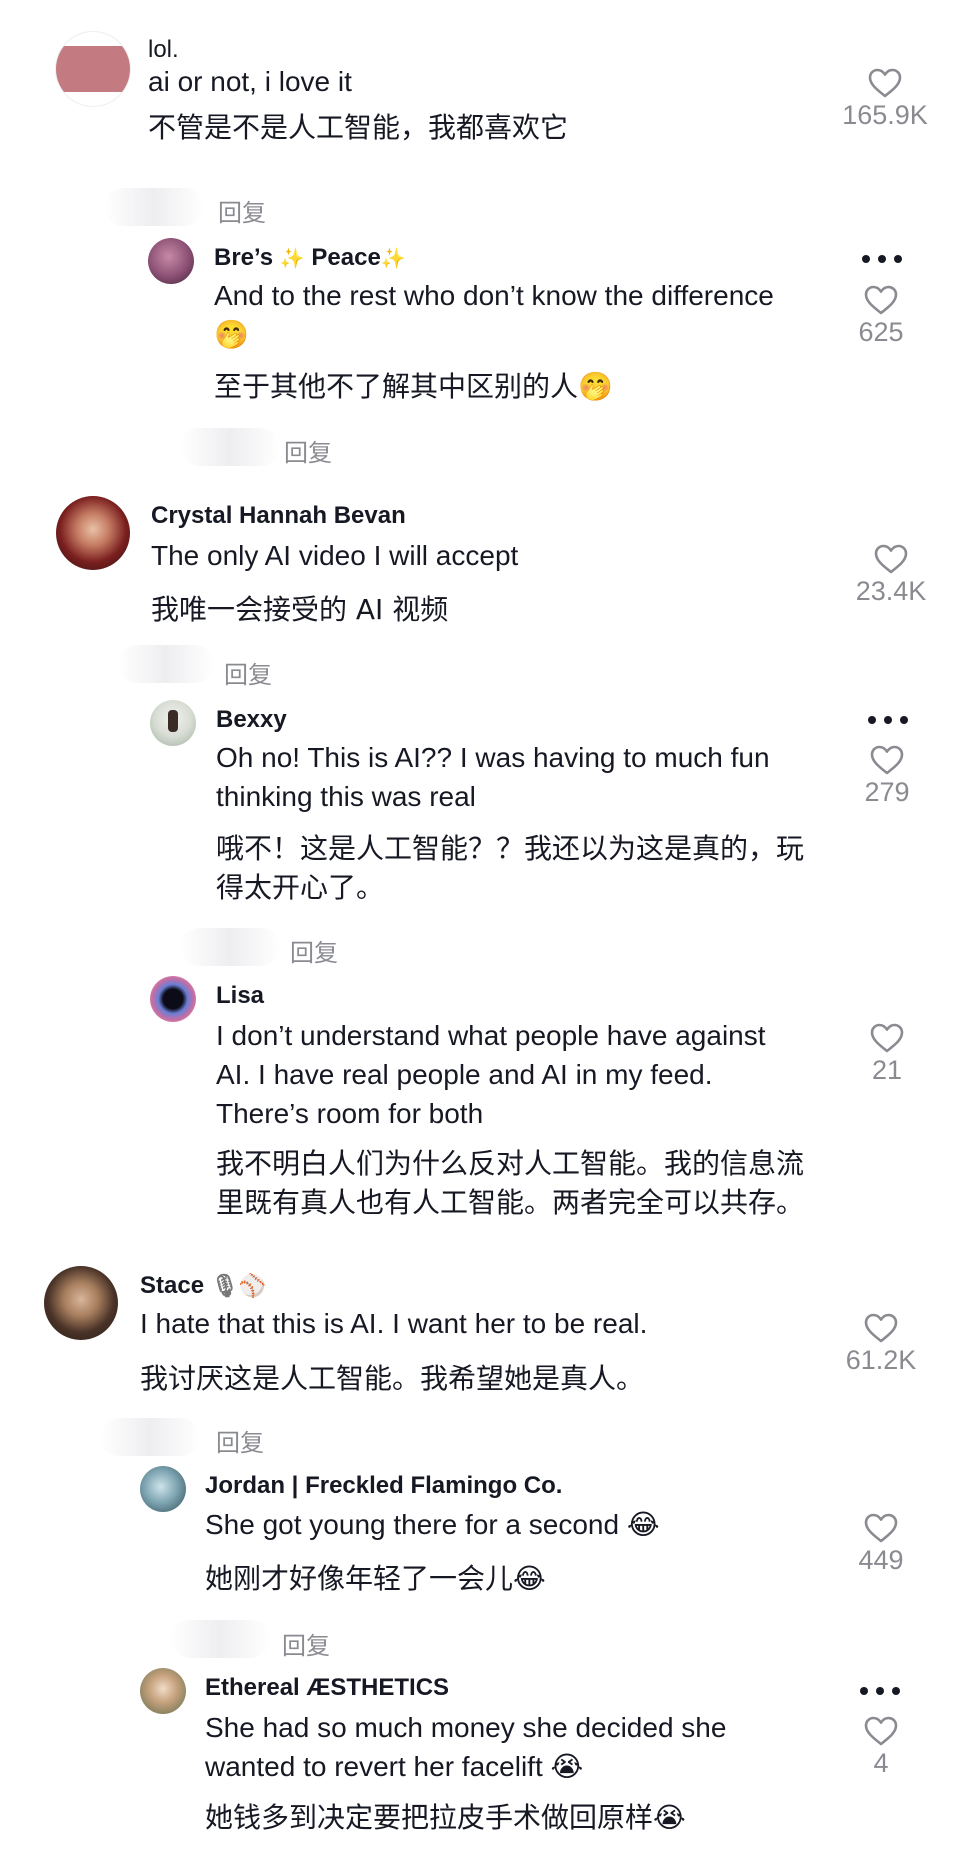 Image resolution: width=960 pixels, height=1858 pixels. What do you see at coordinates (231, 334) in the screenshot?
I see `comment-line: 🤭` at bounding box center [231, 334].